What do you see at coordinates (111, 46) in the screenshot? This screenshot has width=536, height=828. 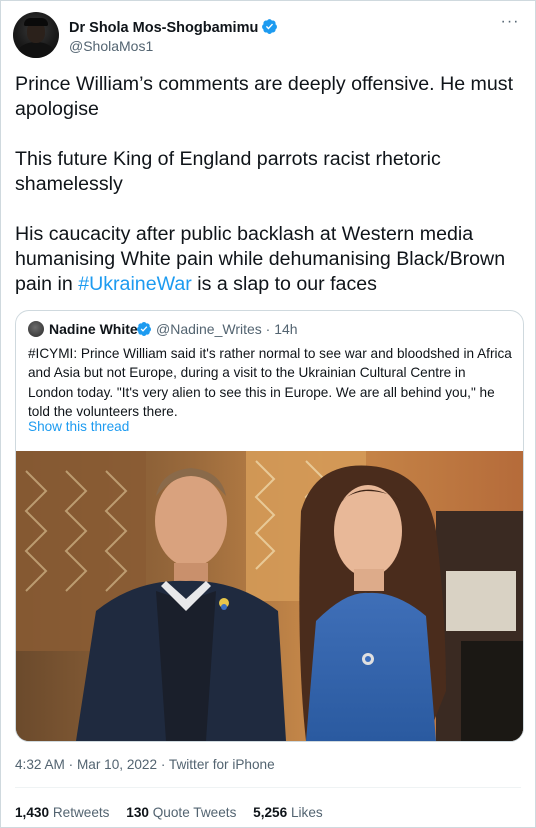 I see `author-handle: @SholaMos1` at bounding box center [111, 46].